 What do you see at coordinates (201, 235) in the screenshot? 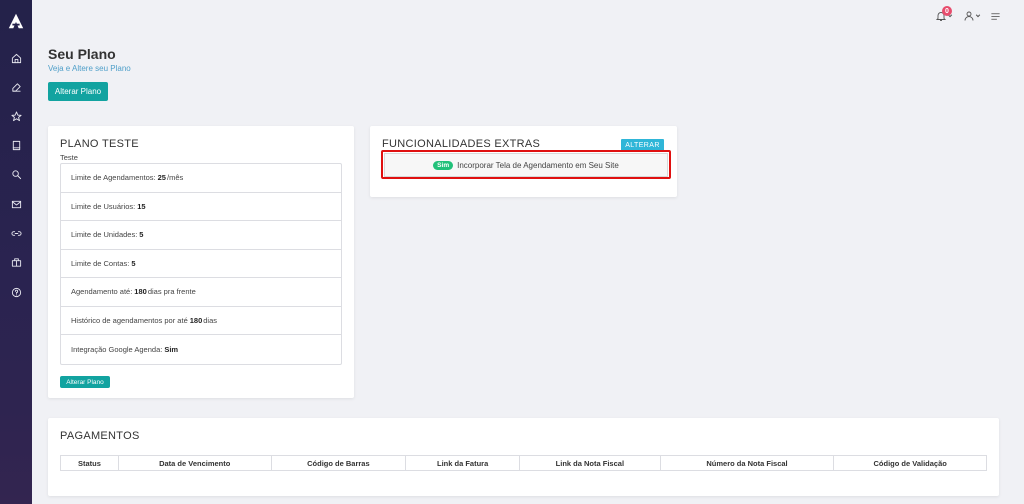
I see `list-item: Limite de Unidades: 5` at bounding box center [201, 235].